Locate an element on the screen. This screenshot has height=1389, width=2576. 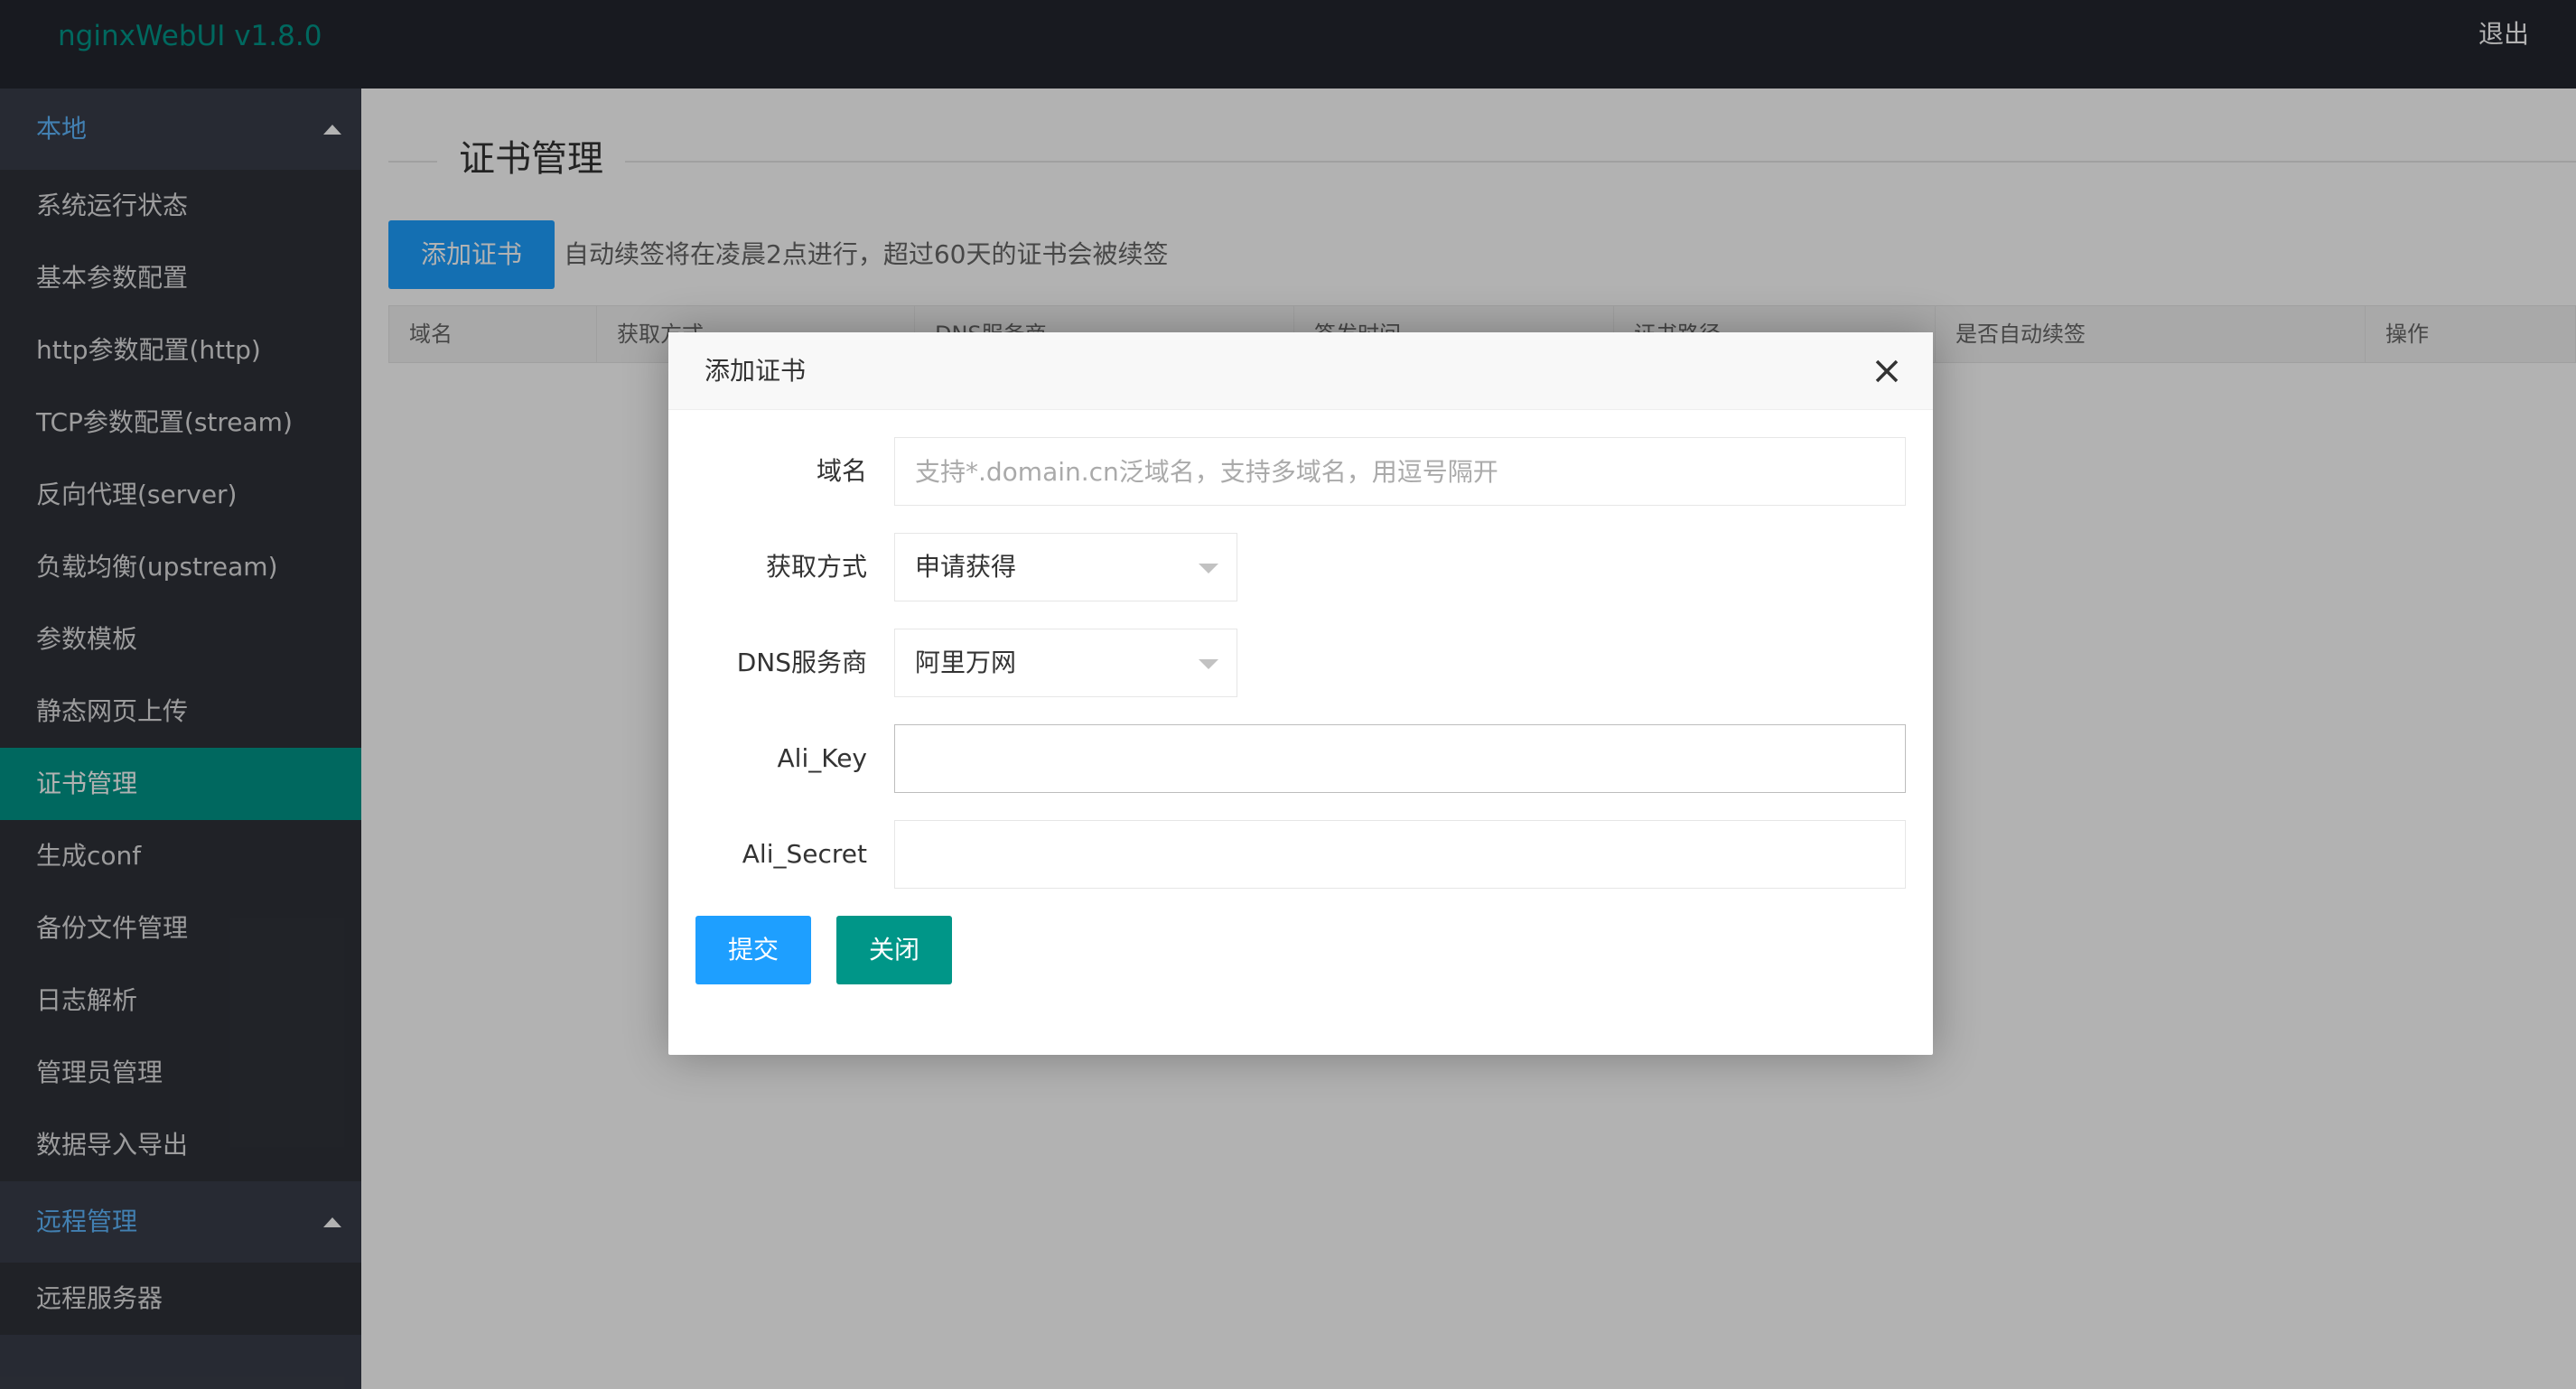
method-select: 申请获得 is located at coordinates (1066, 567).